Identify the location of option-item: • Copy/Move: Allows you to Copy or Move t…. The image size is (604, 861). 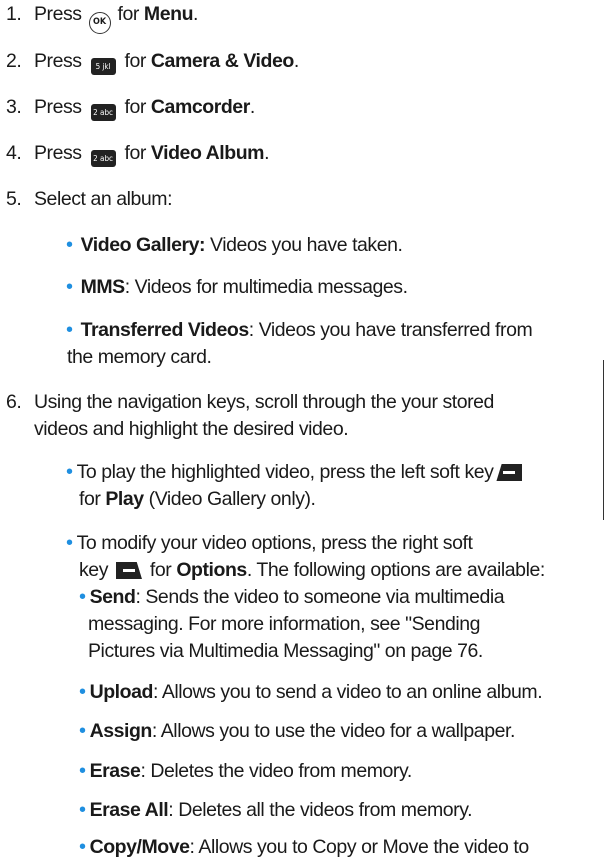
(304, 847).